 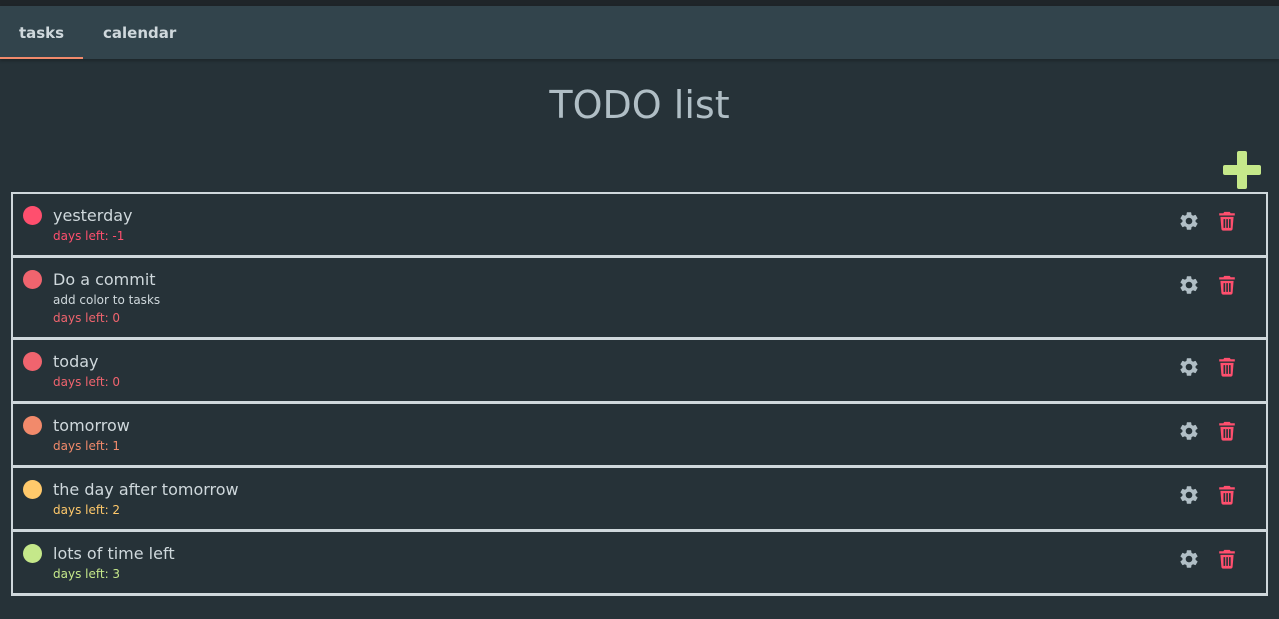 What do you see at coordinates (639, 372) in the screenshot?
I see `task-item: today days left: 0` at bounding box center [639, 372].